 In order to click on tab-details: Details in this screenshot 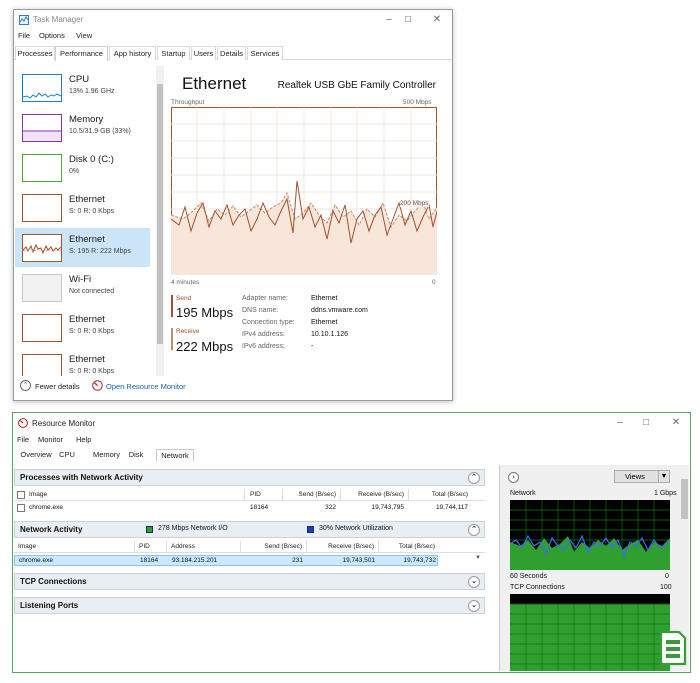, I will do `click(231, 53)`.